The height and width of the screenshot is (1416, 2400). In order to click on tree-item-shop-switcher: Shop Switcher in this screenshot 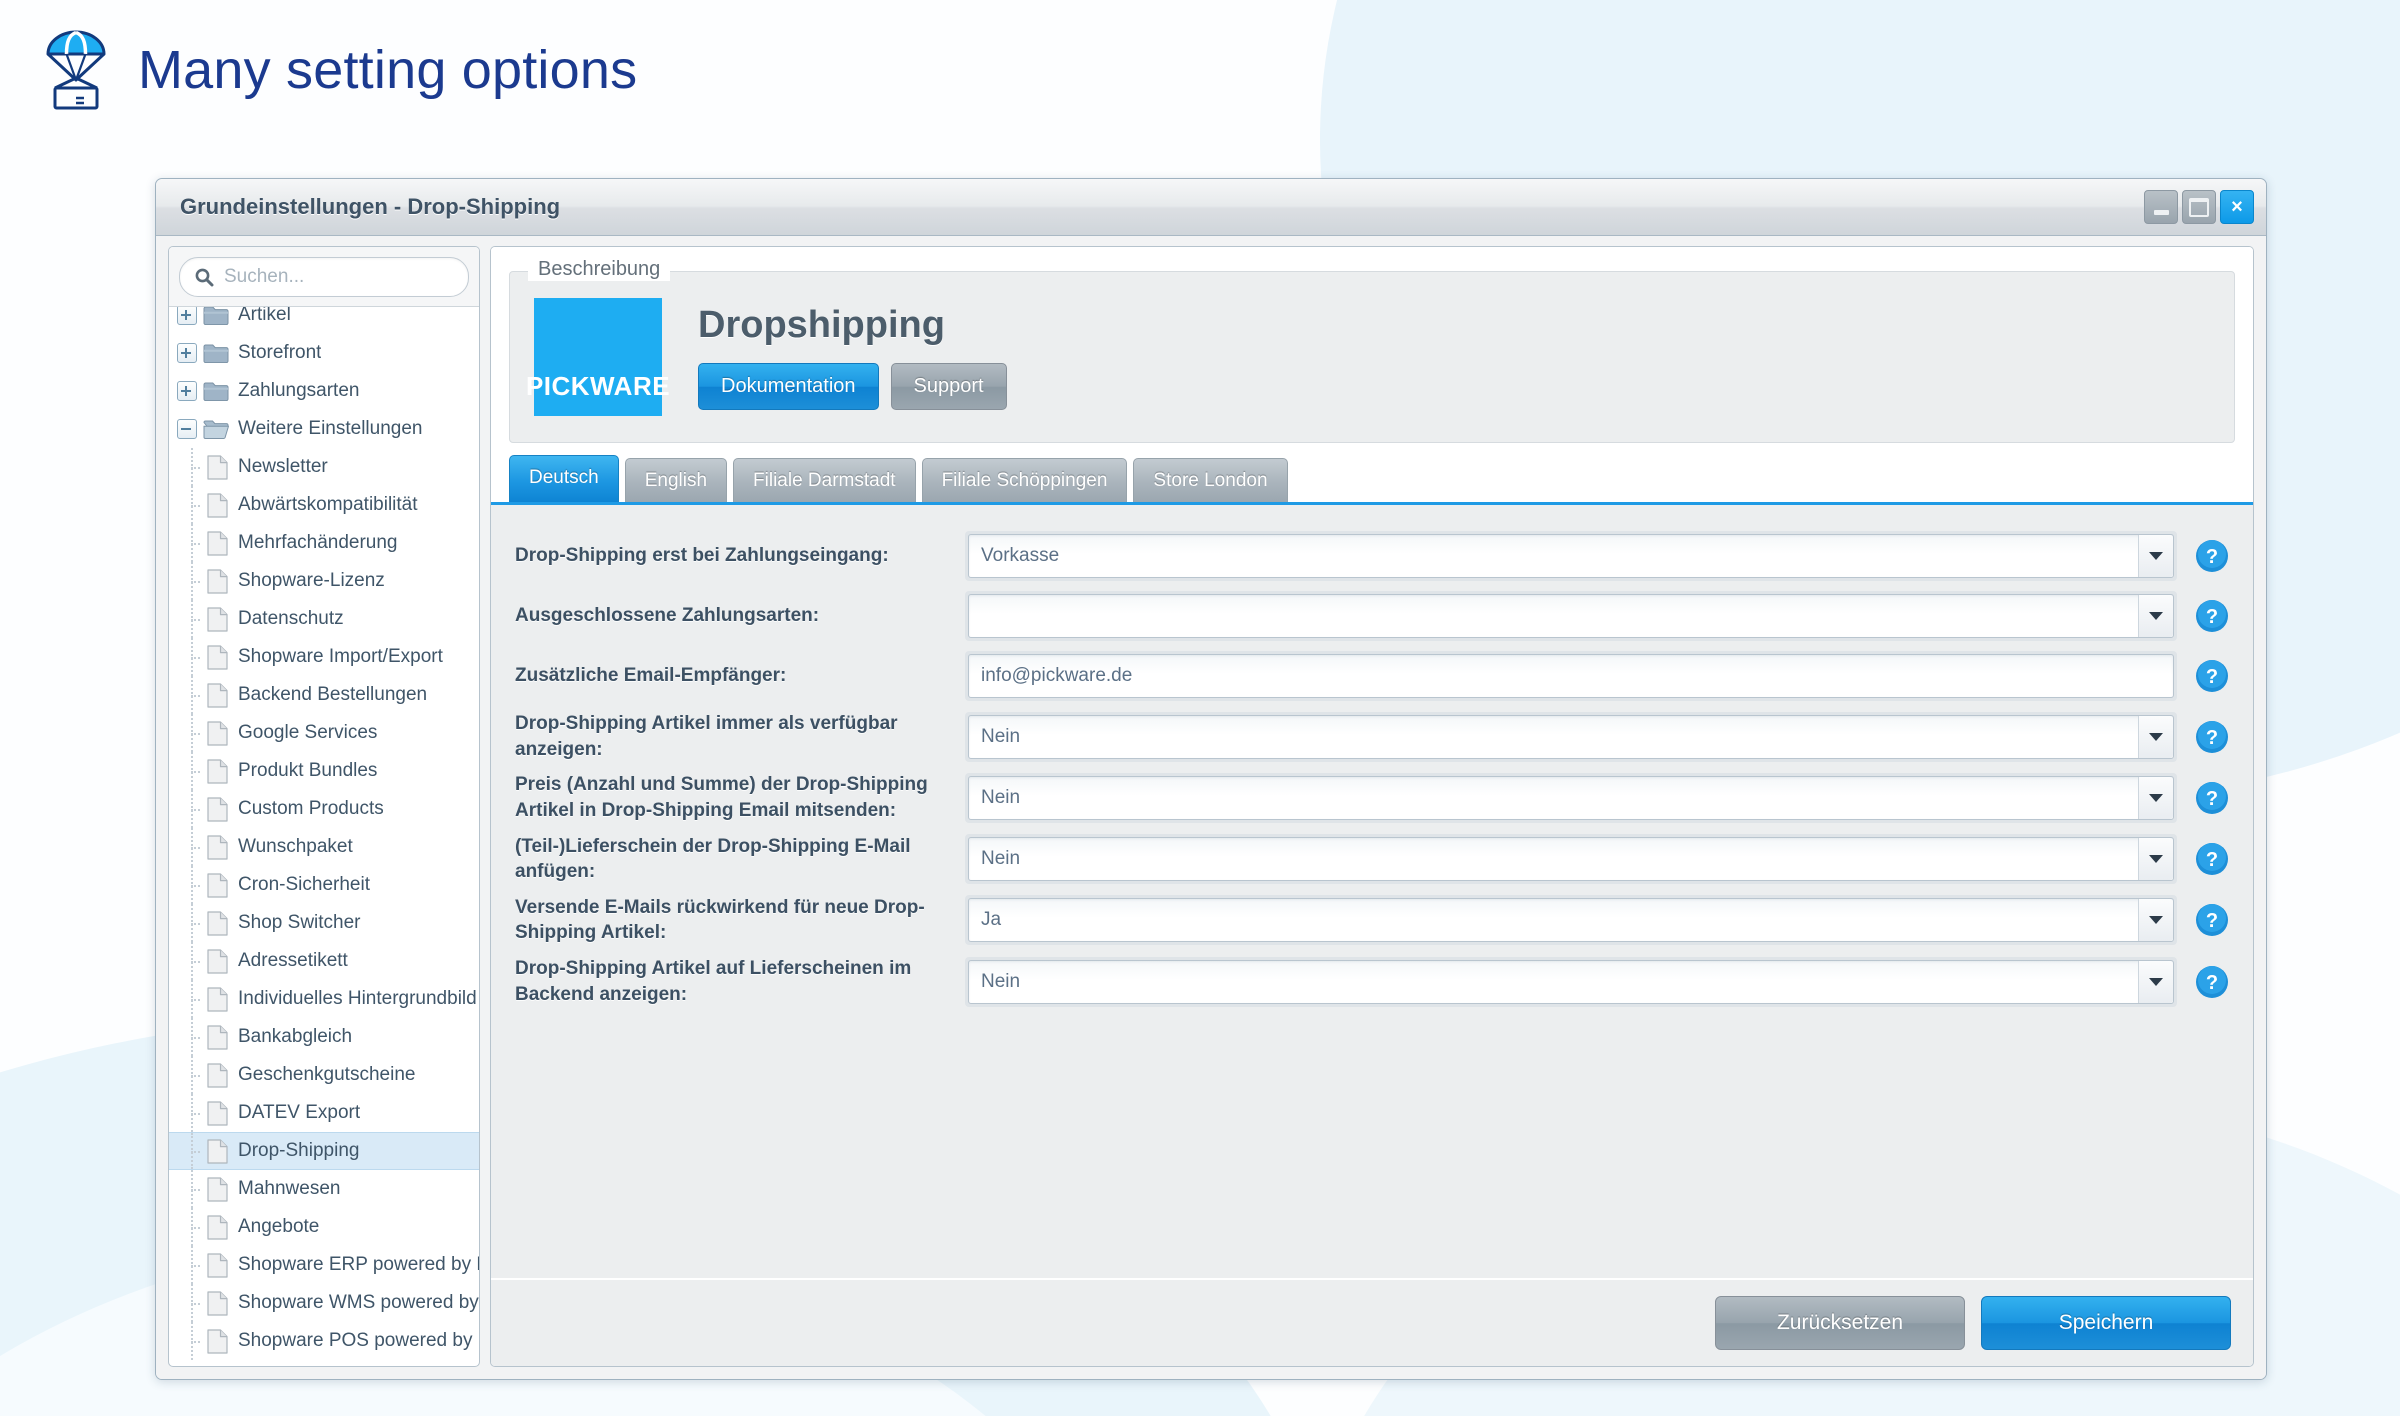, I will do `click(324, 923)`.